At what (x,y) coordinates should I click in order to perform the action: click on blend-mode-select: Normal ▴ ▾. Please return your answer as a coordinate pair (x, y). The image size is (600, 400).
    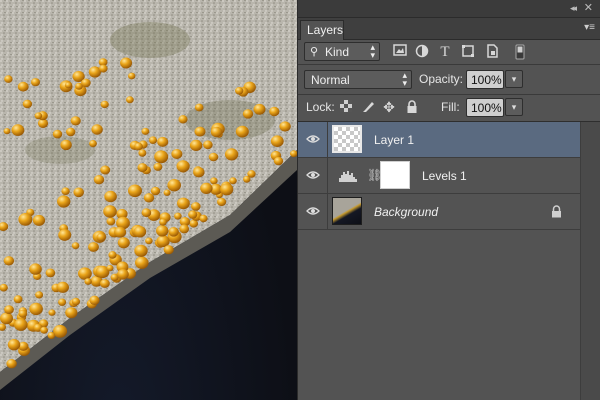
    Looking at the image, I should click on (358, 79).